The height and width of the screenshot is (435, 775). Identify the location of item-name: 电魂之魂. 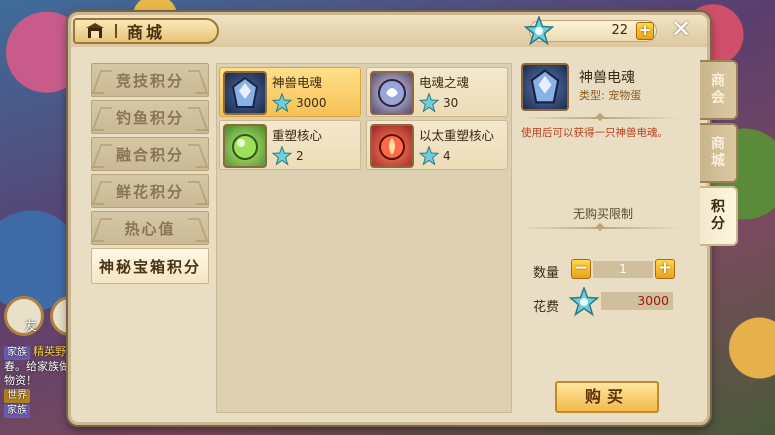
(444, 82).